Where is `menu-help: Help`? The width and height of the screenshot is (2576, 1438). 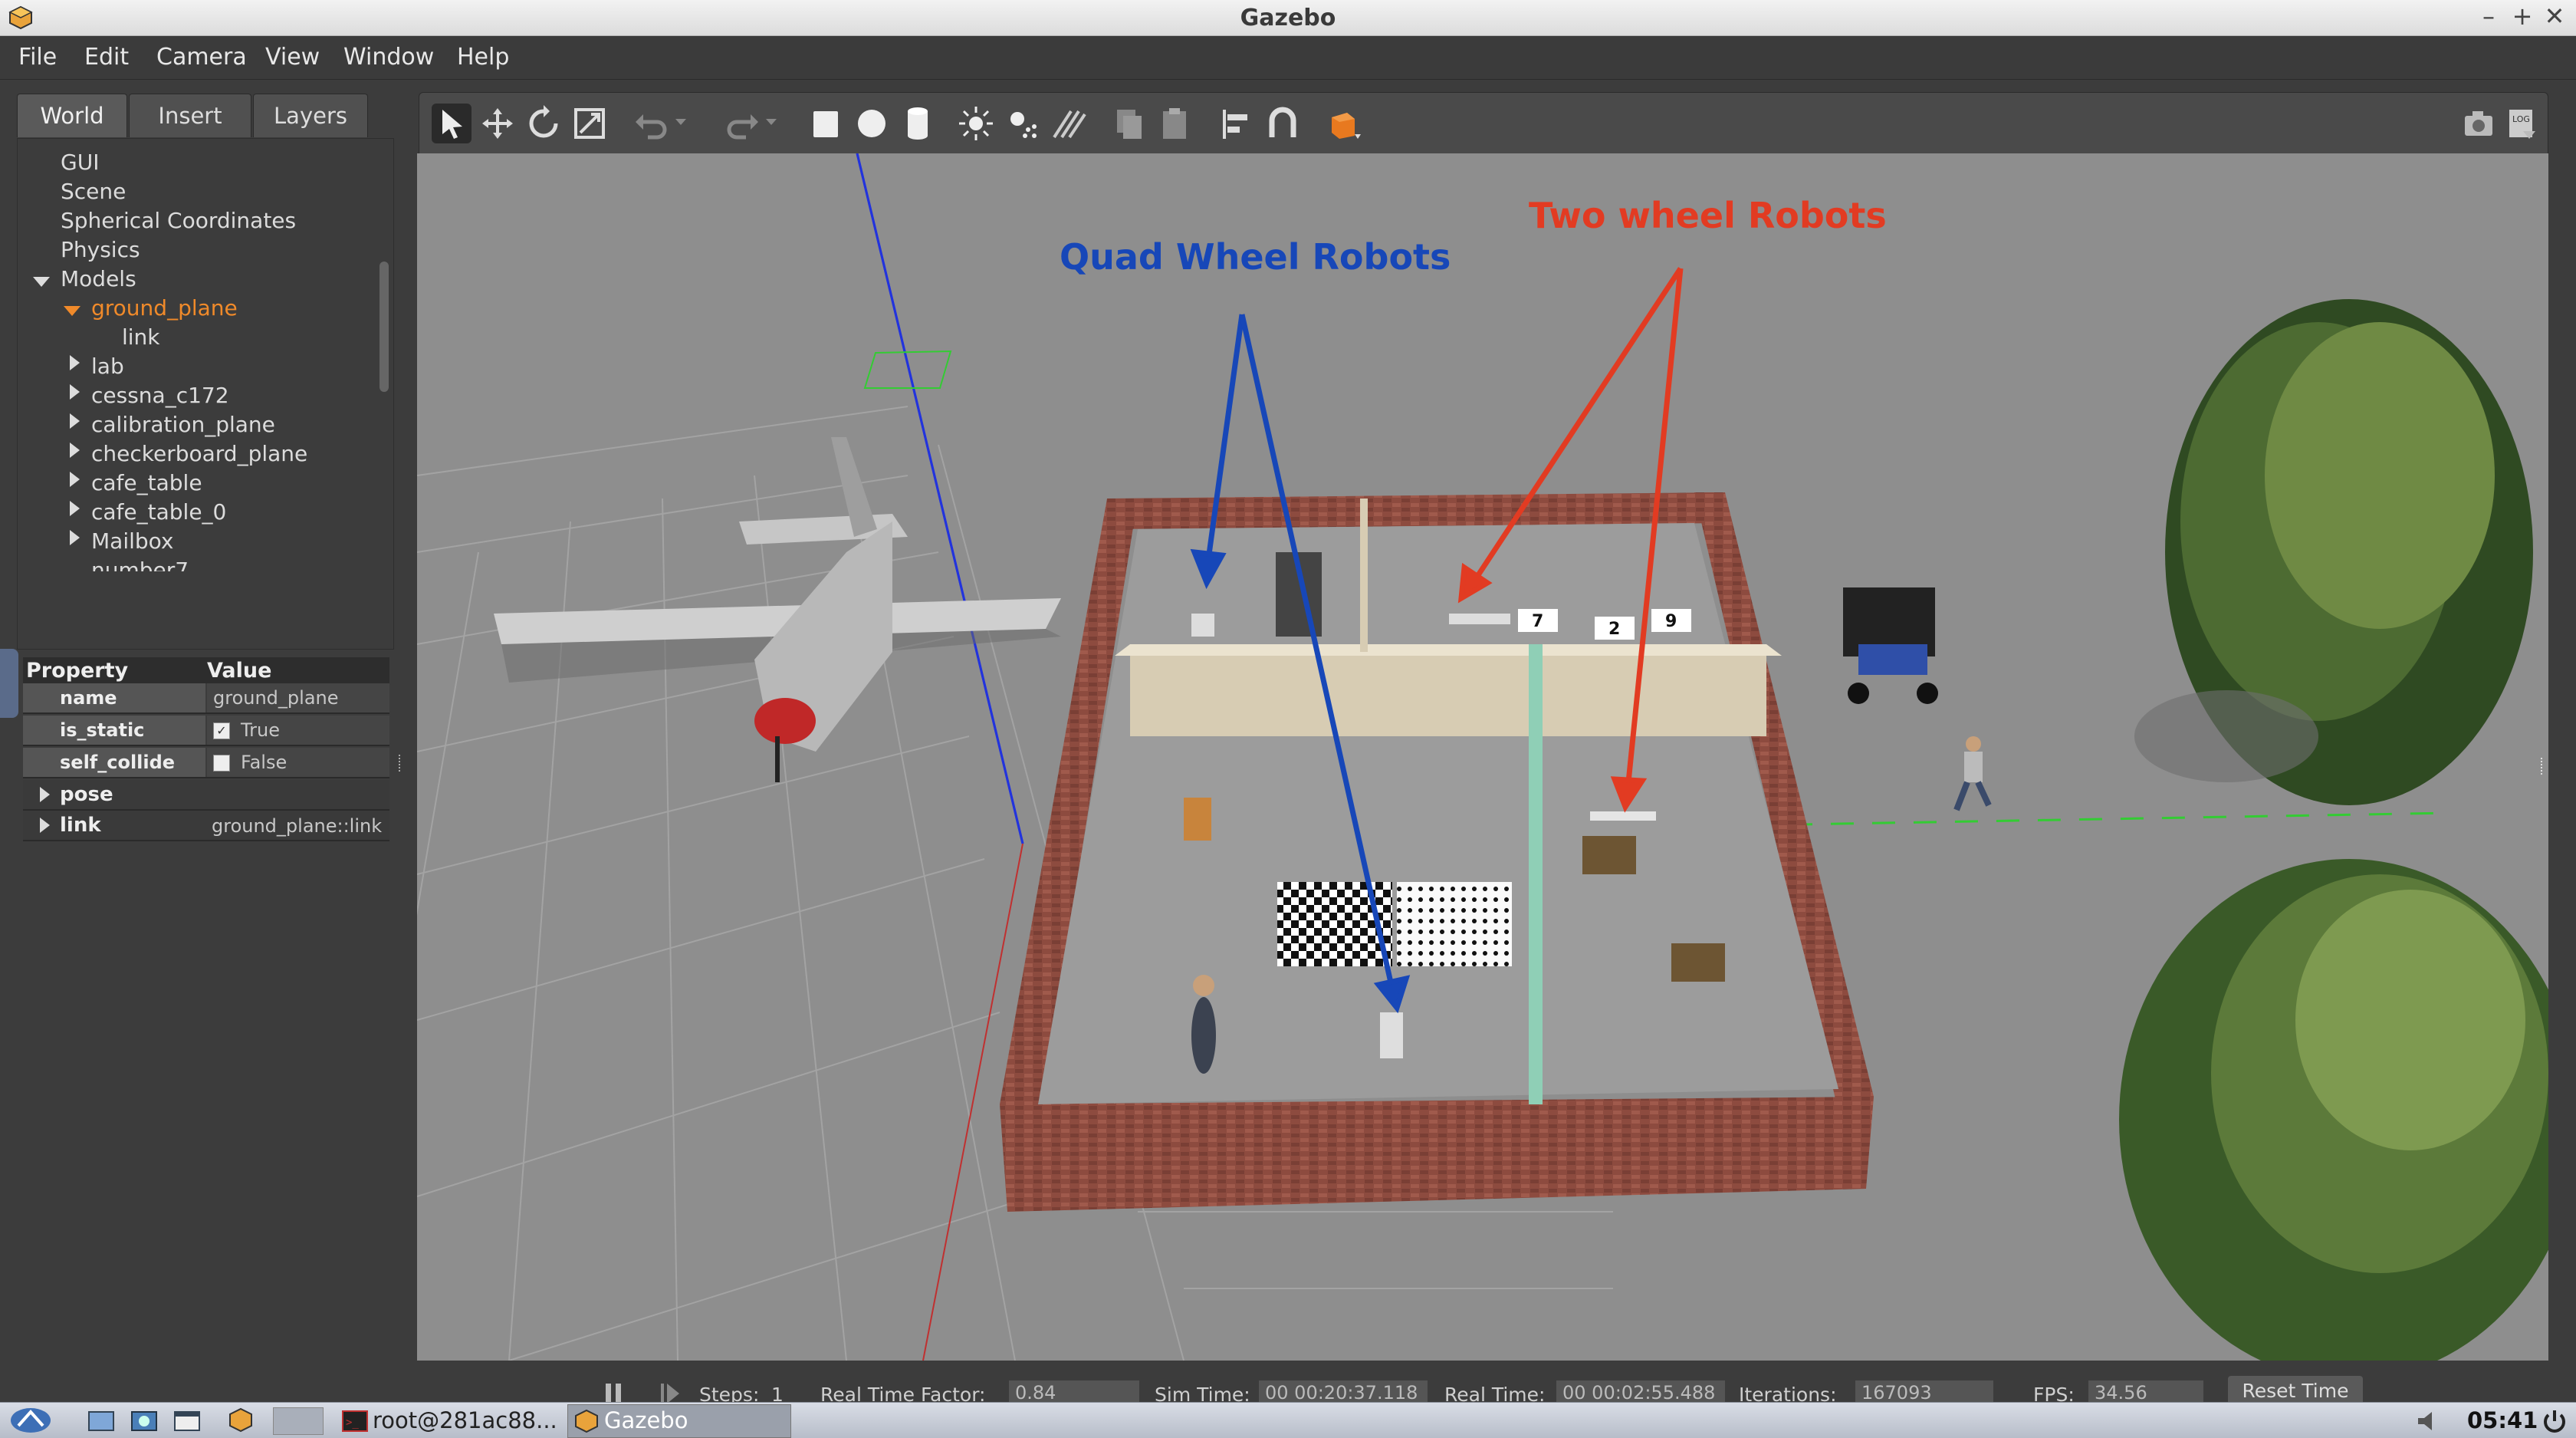
menu-help: Help is located at coordinates (483, 57).